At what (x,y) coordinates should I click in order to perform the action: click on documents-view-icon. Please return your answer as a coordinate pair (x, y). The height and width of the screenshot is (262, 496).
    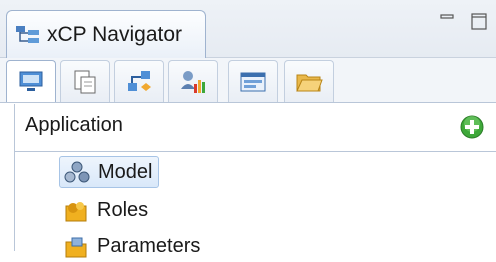
    Looking at the image, I should click on (85, 81).